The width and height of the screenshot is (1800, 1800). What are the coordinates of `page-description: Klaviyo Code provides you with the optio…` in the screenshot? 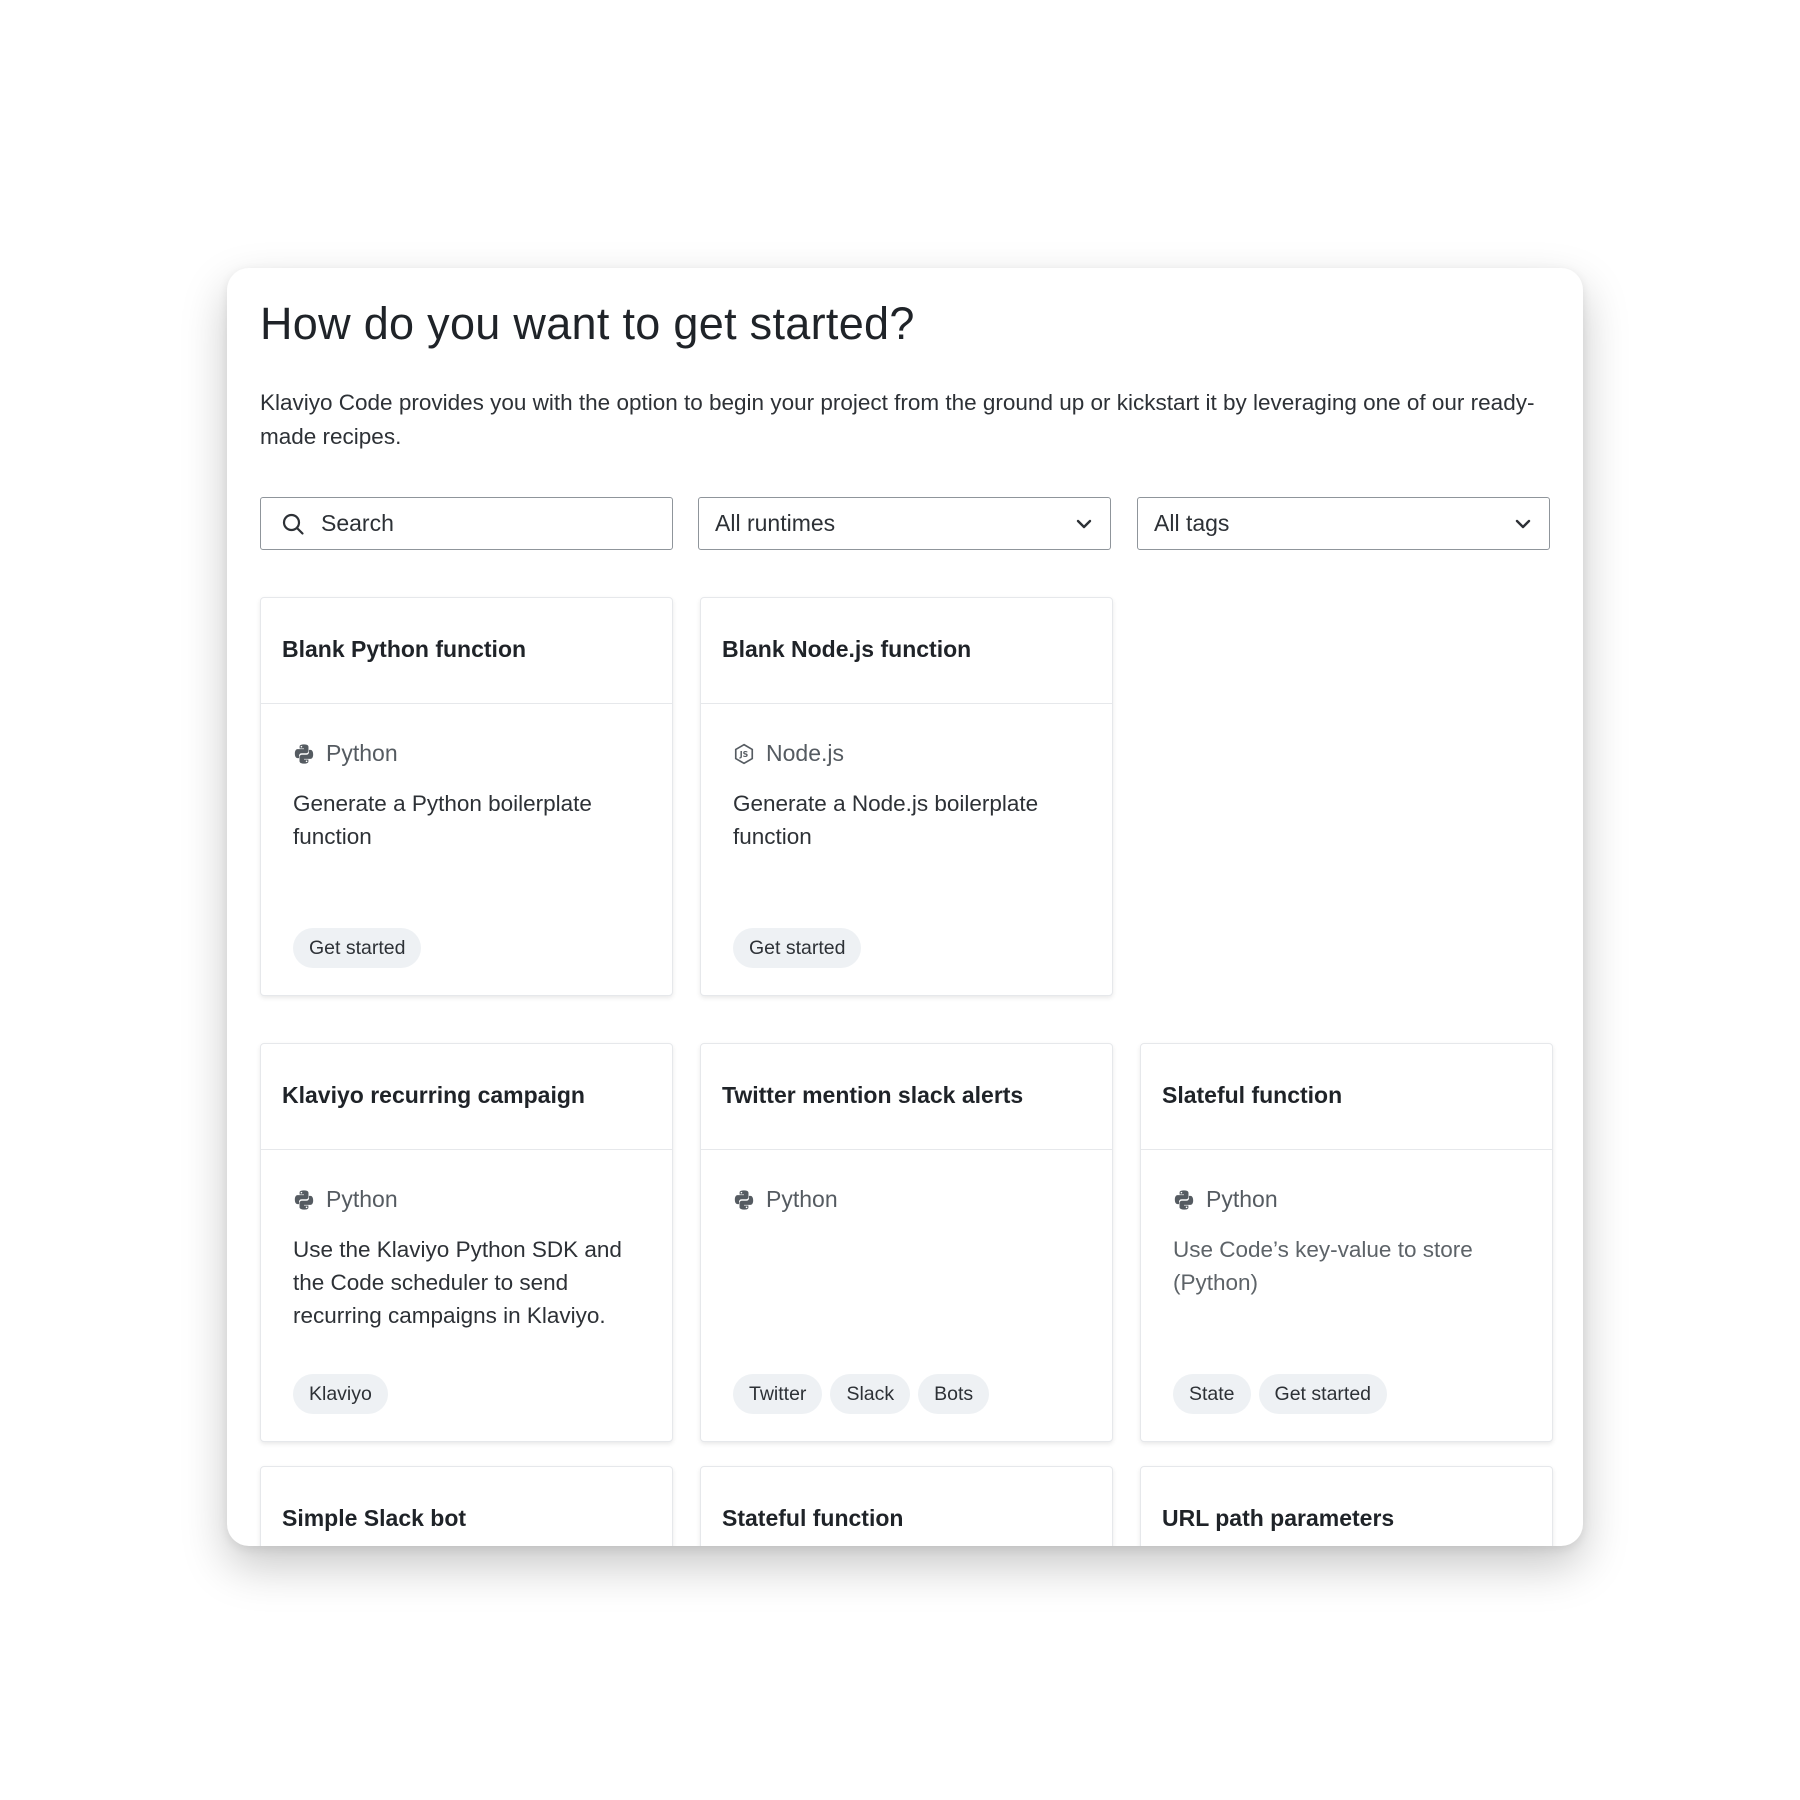 It's located at (897, 419).